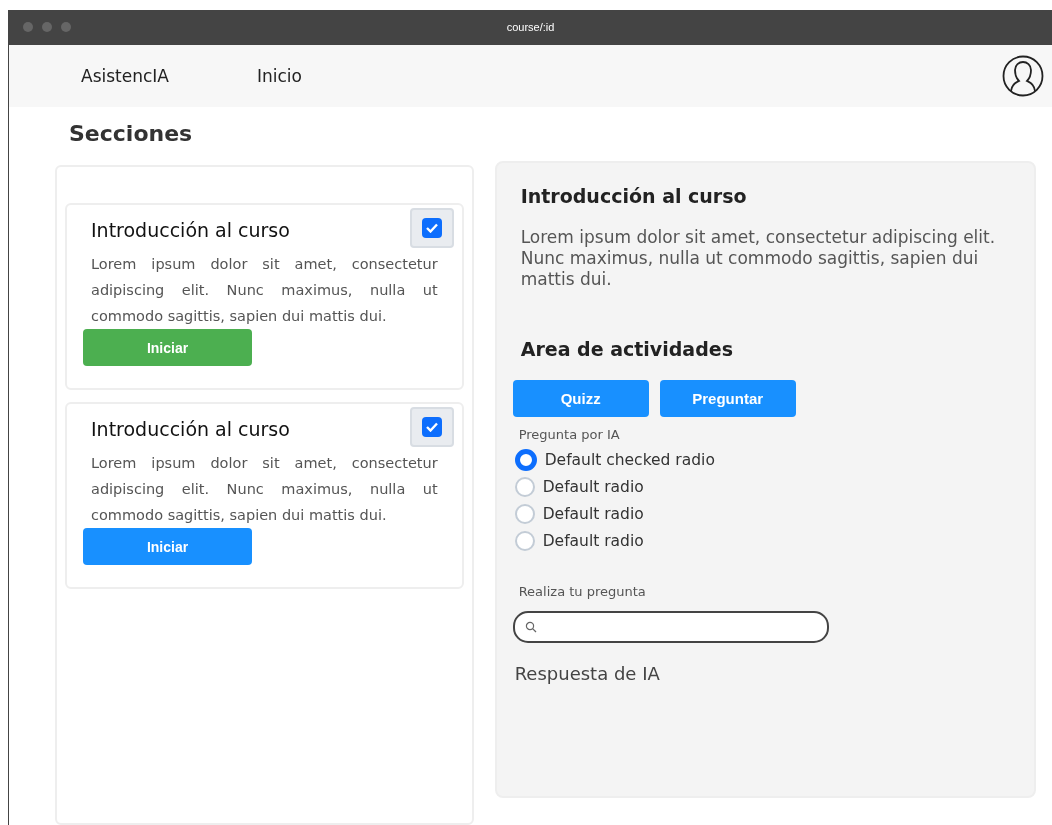 This screenshot has width=1052, height=825. What do you see at coordinates (1023, 75) in the screenshot?
I see `user-avatar-icon` at bounding box center [1023, 75].